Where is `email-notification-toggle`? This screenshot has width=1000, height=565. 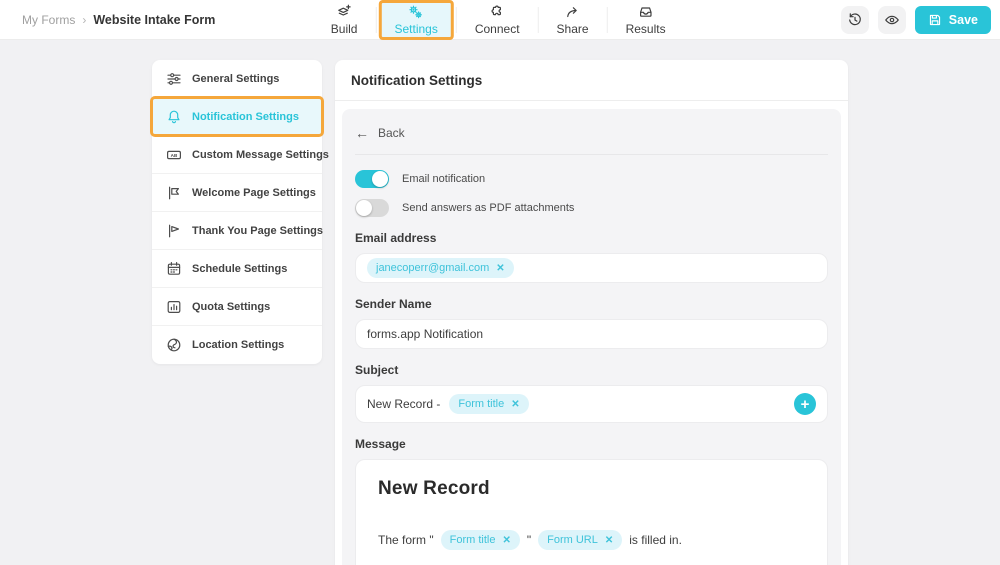
email-notification-toggle is located at coordinates (372, 179).